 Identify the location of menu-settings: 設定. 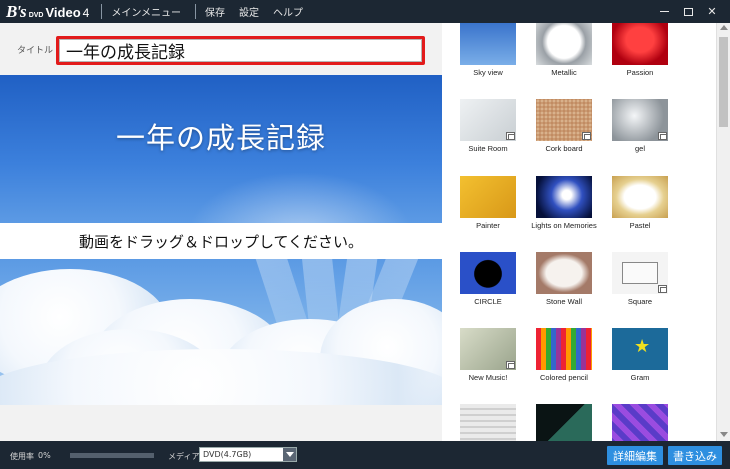
(249, 11).